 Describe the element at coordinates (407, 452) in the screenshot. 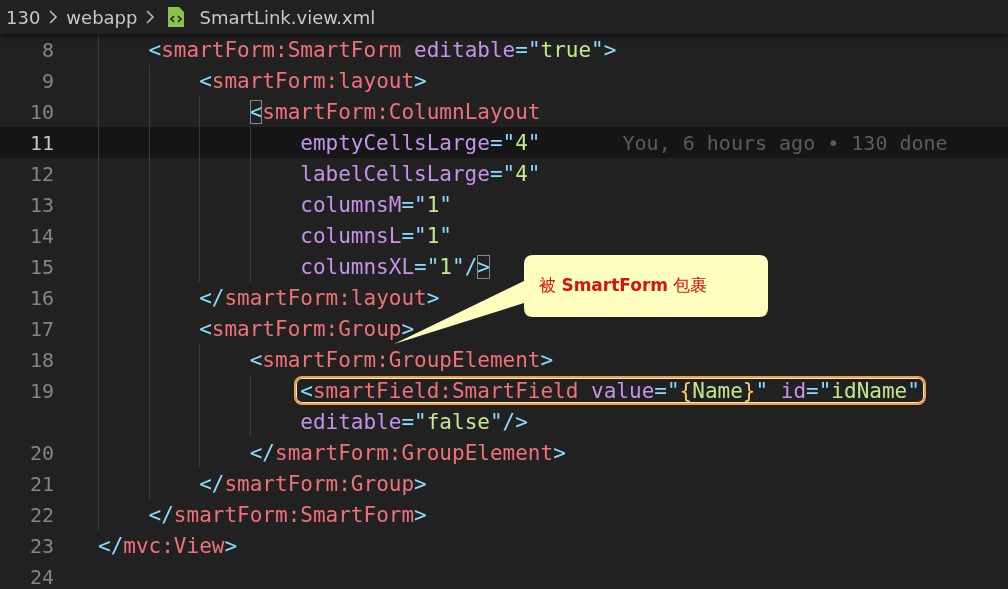

I see `code-line: </smartForm:GroupElement>` at that location.